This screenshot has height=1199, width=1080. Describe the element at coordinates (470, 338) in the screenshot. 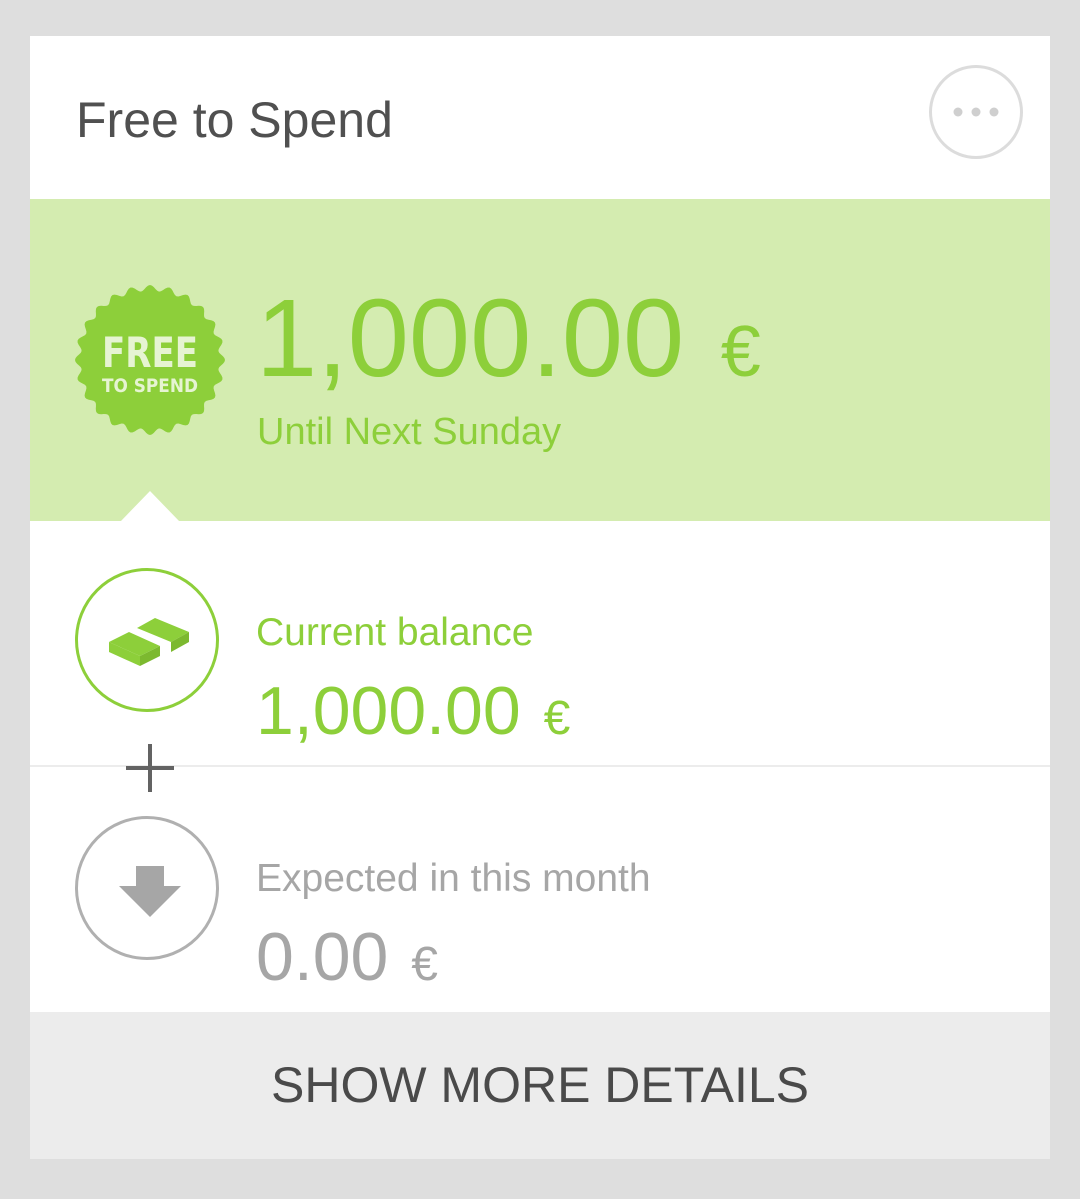

I see `free-to-spend-value: 1,000.00` at that location.